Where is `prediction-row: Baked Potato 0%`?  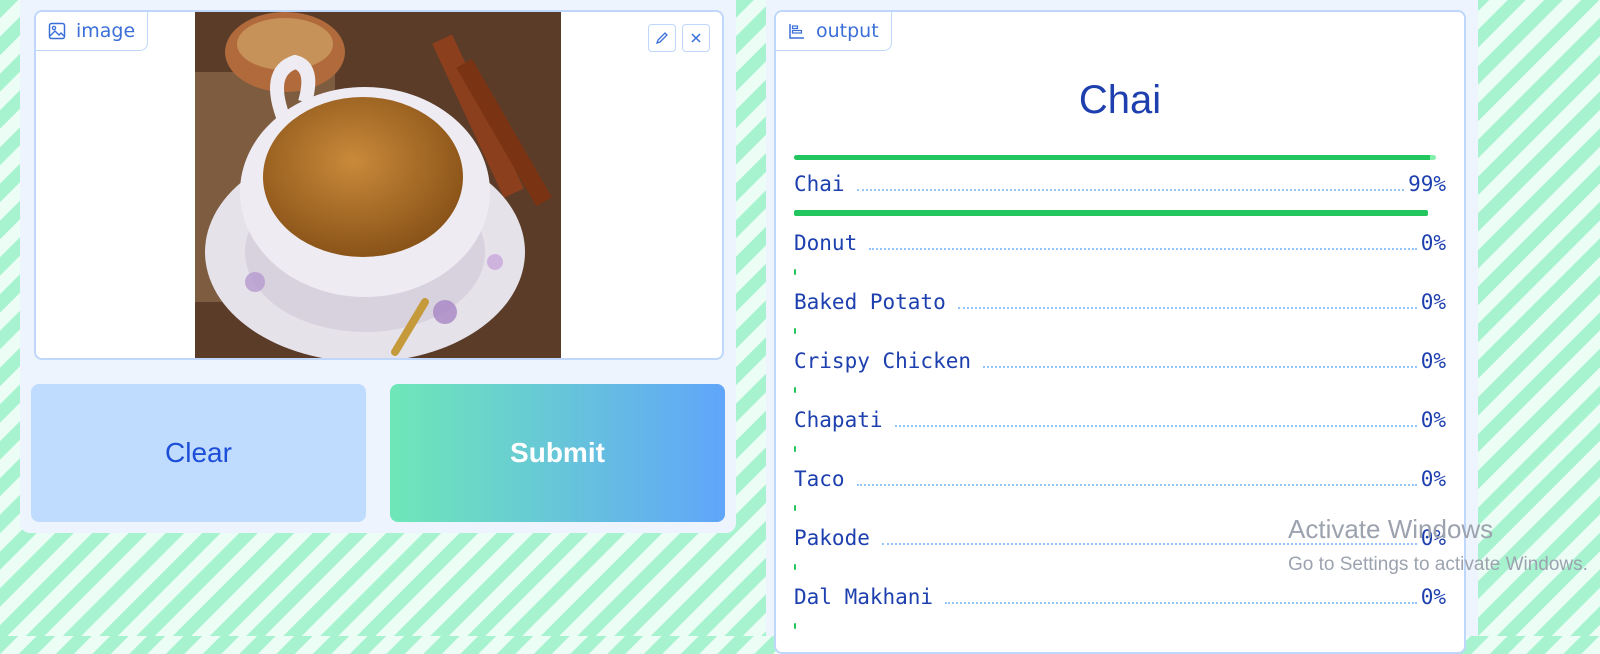 prediction-row: Baked Potato 0% is located at coordinates (1120, 319).